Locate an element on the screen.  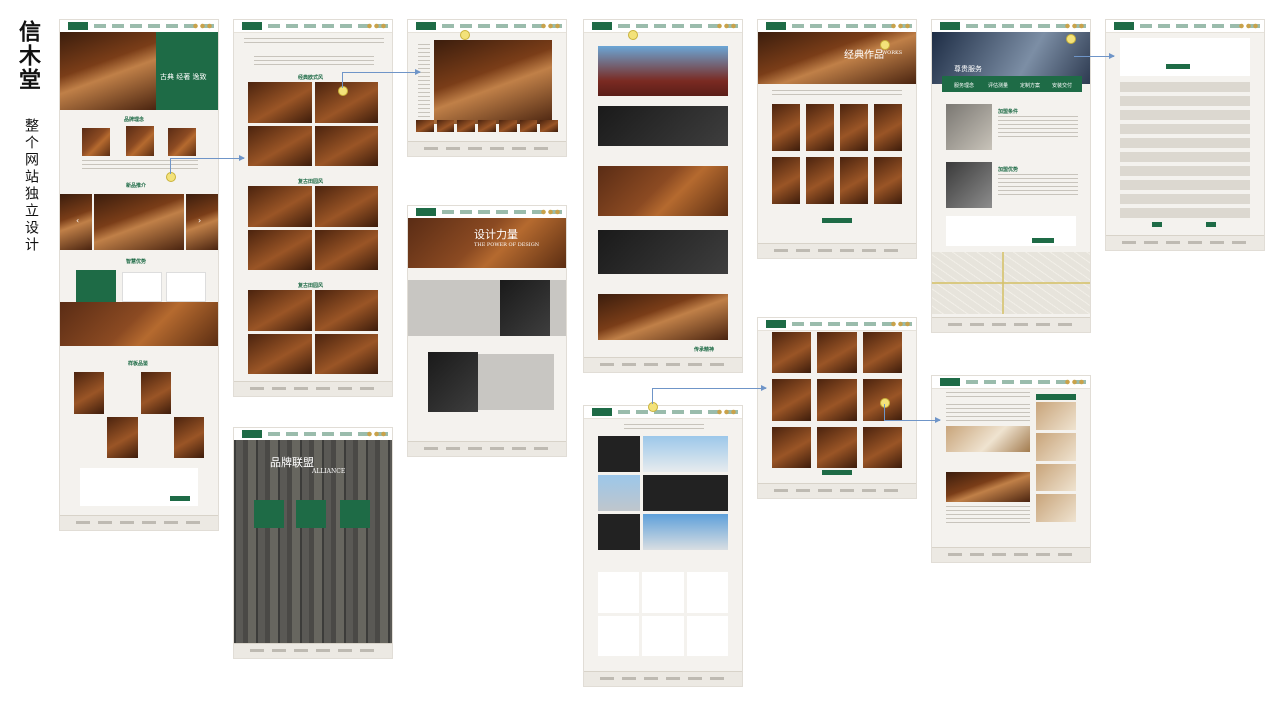
category-tabs is located at coordinates (314, 41).